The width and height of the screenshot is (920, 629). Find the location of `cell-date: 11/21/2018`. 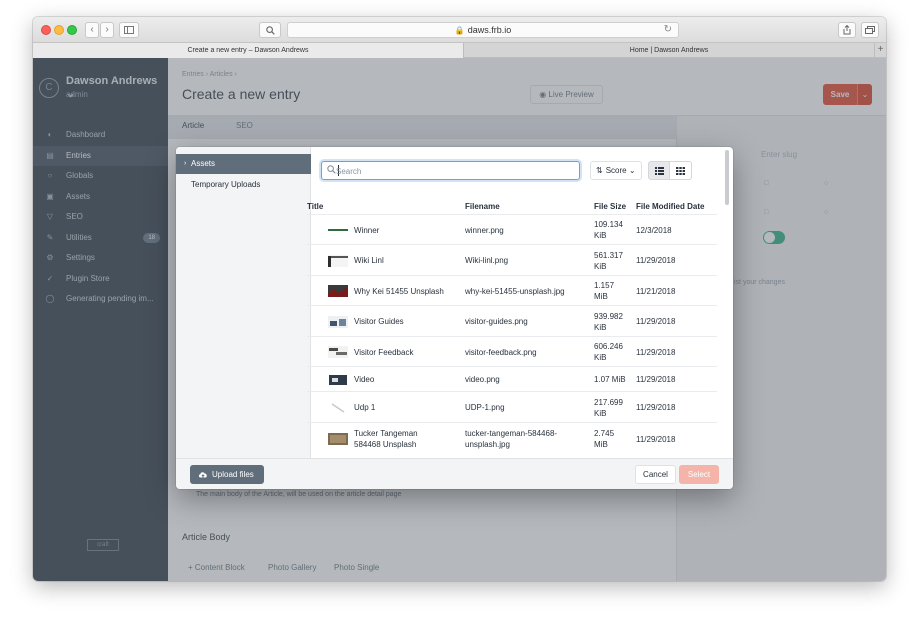

cell-date: 11/21/2018 is located at coordinates (656, 291).